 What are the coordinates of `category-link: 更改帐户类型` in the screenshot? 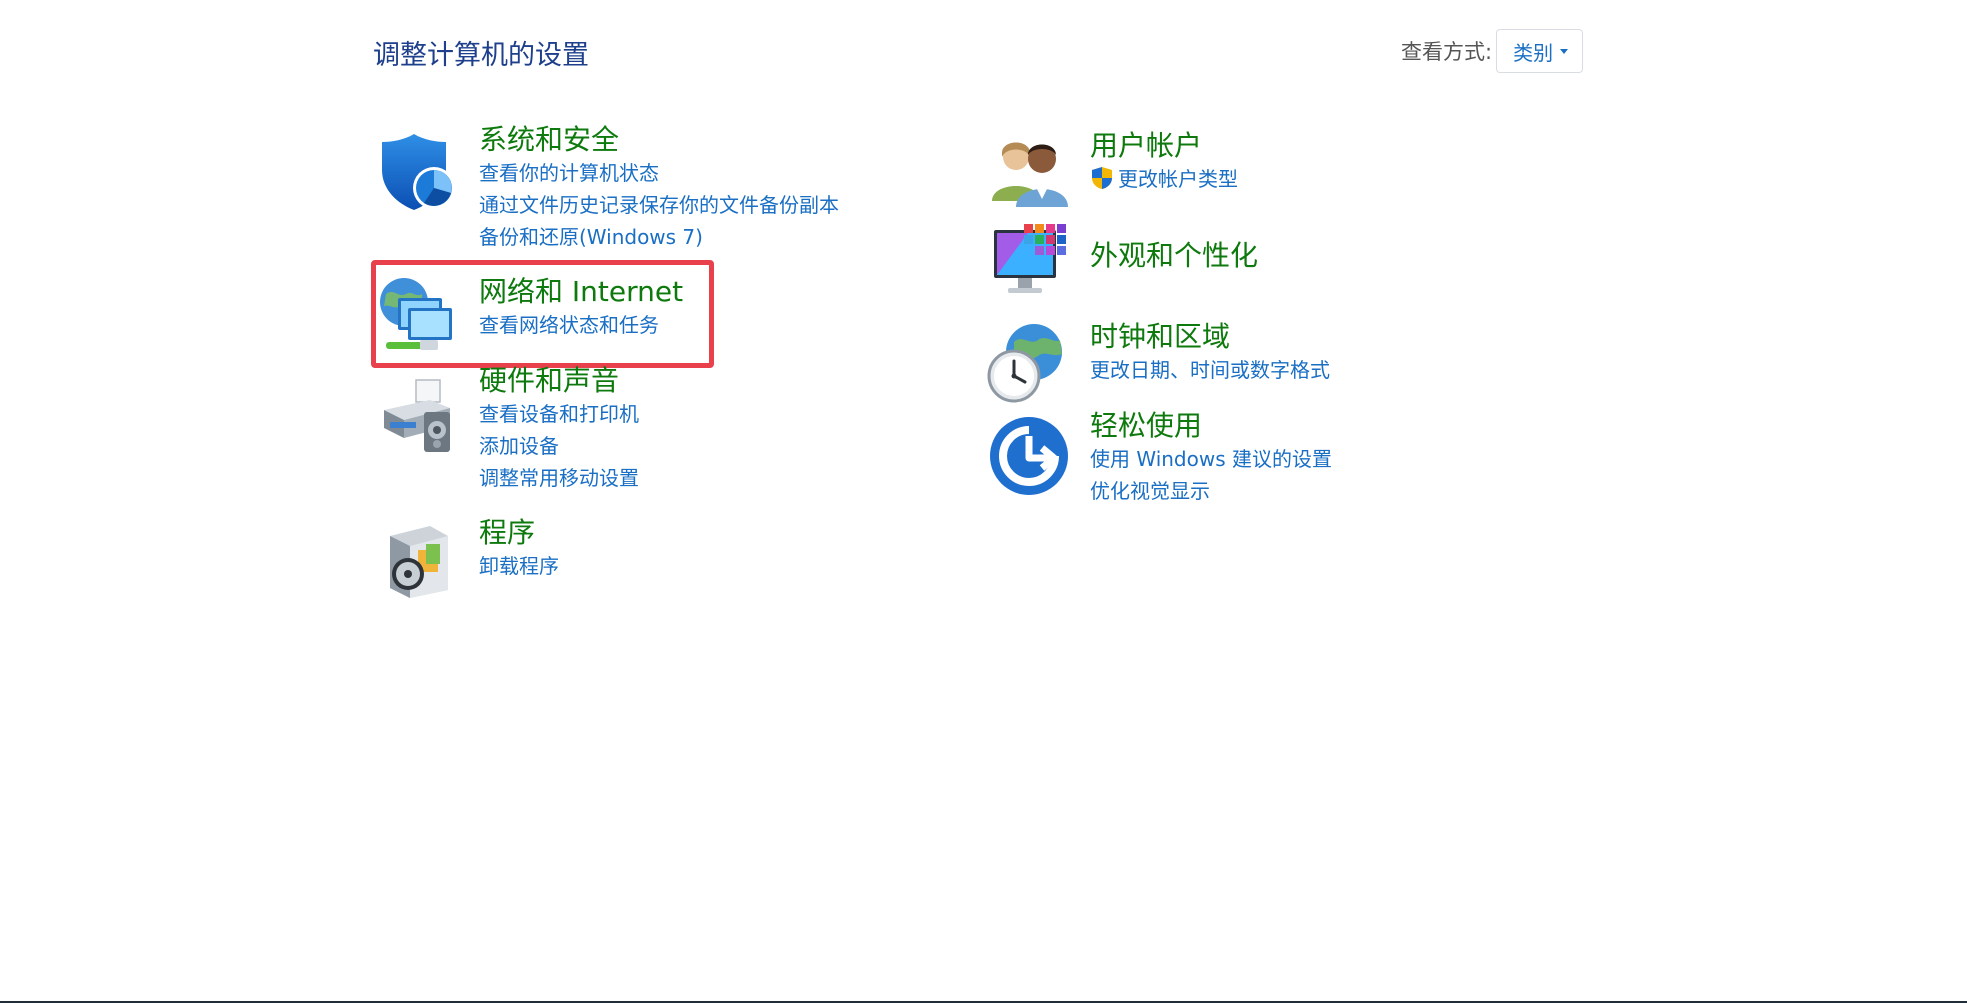 It's located at (1164, 179).